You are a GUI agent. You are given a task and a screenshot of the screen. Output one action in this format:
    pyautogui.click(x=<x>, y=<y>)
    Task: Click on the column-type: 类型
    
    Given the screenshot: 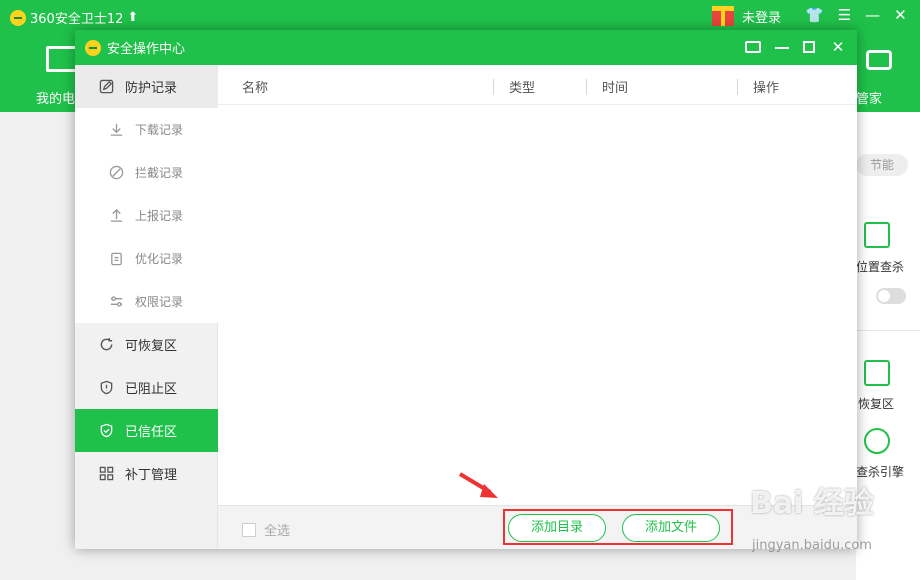 What is the action you would take?
    pyautogui.click(x=522, y=86)
    